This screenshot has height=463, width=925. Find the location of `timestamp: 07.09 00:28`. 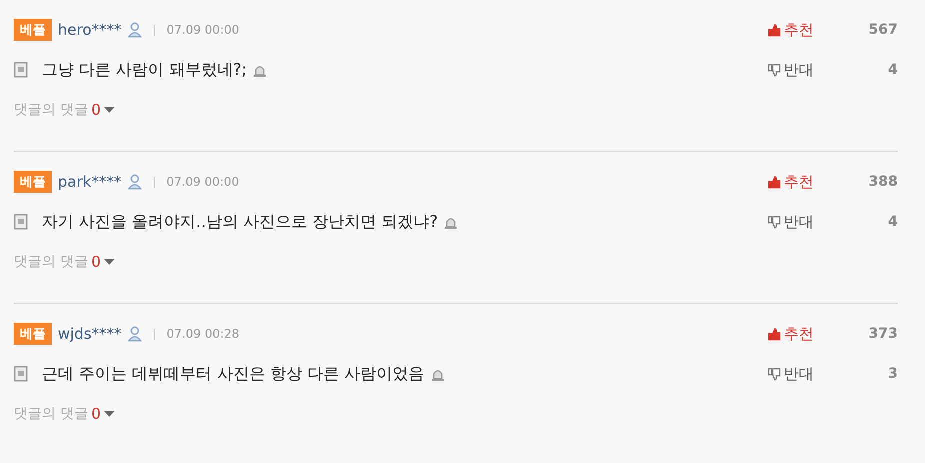

timestamp: 07.09 00:28 is located at coordinates (203, 334).